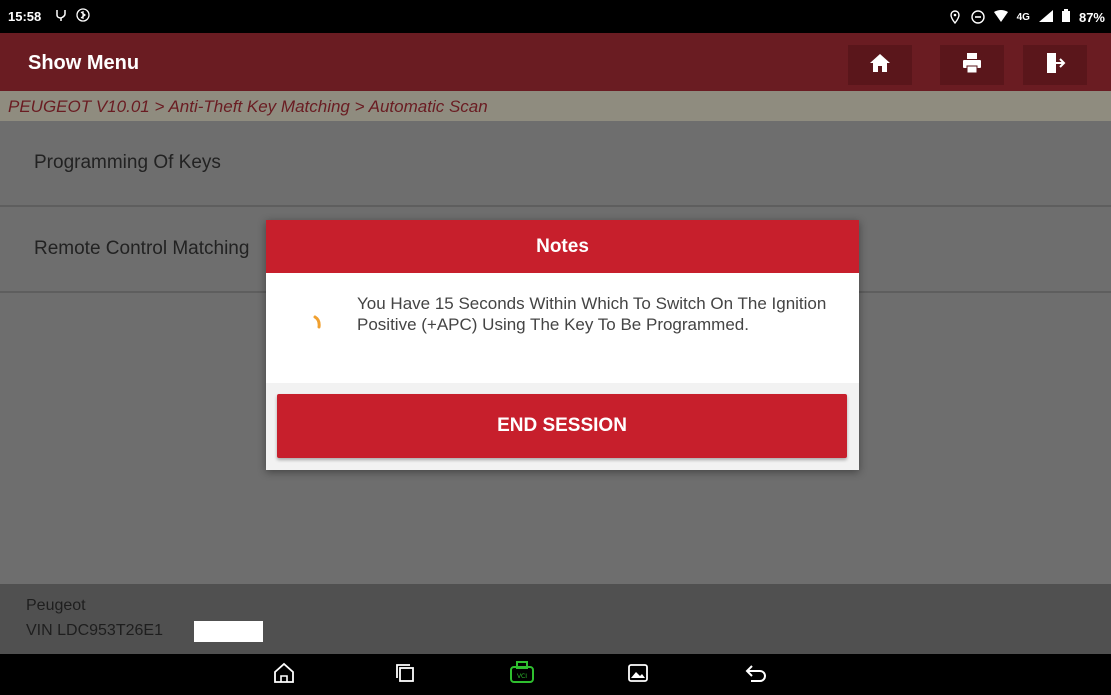 This screenshot has height=695, width=1111. I want to click on vehicle-make: Peugeot, so click(56, 605).